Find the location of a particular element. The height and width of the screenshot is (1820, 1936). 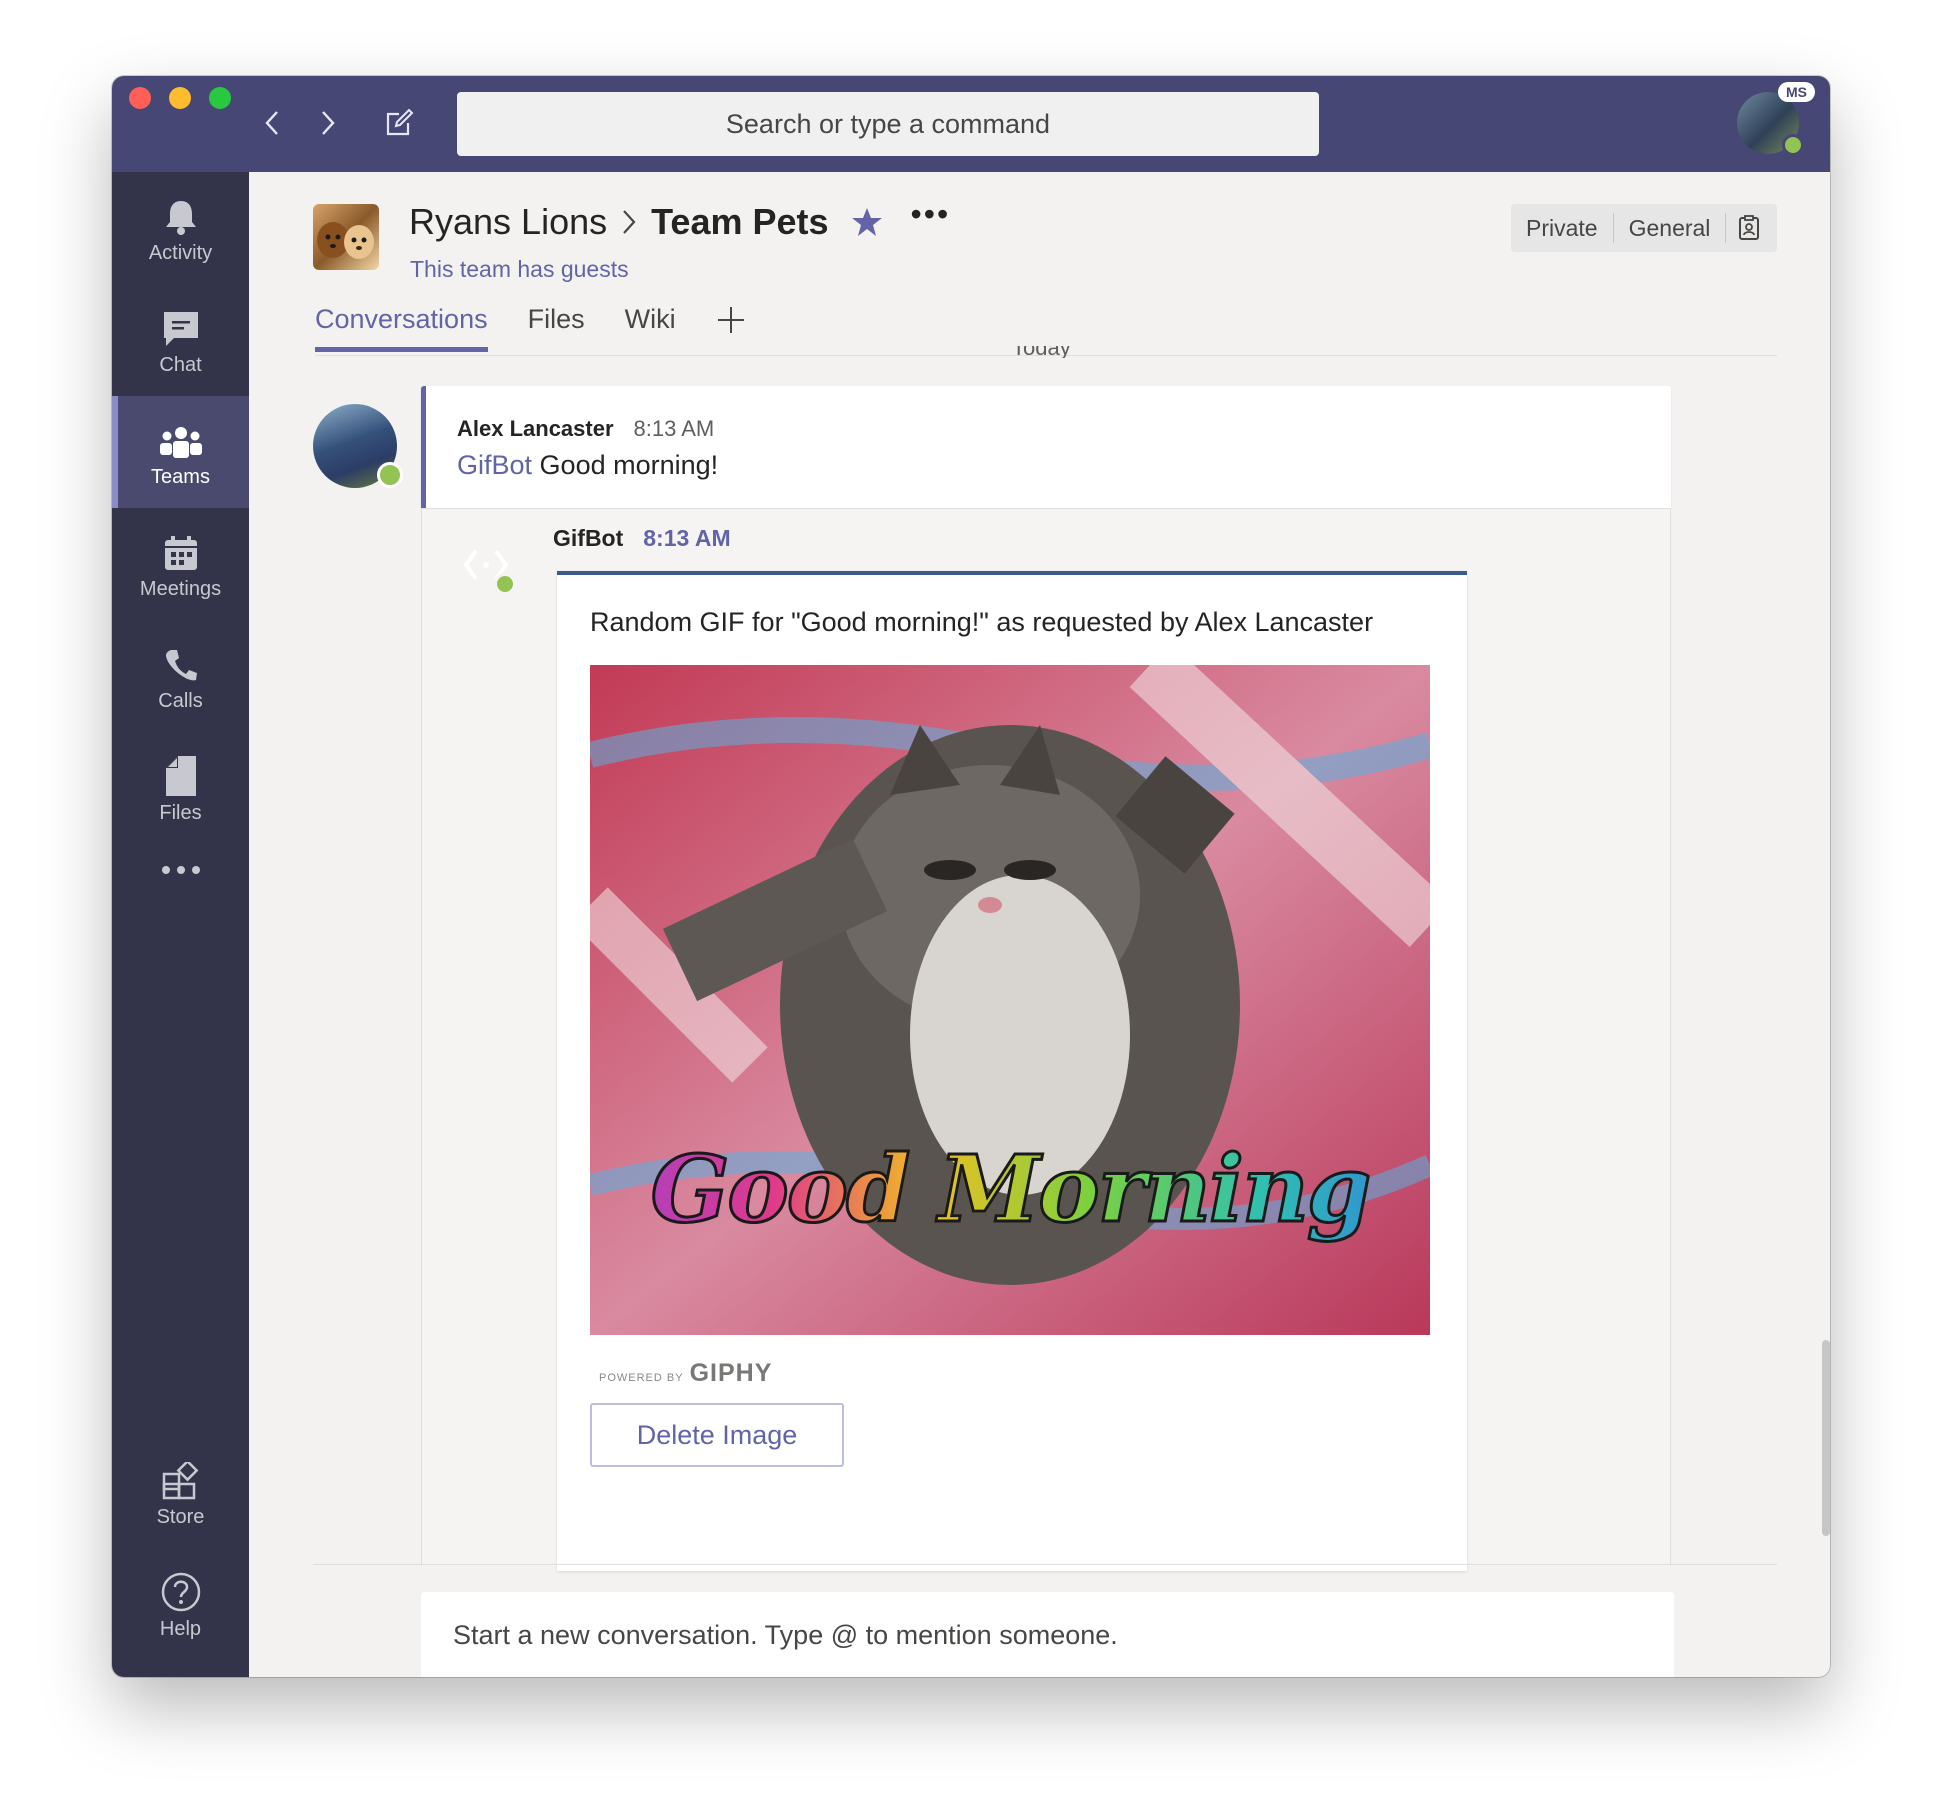

channel-tabs: Conversations Files Wiki is located at coordinates (530, 329).